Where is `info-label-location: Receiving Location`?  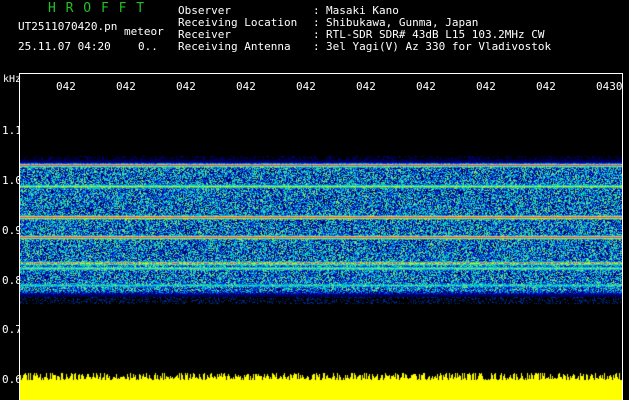
info-label-location: Receiving Location is located at coordinates (238, 22).